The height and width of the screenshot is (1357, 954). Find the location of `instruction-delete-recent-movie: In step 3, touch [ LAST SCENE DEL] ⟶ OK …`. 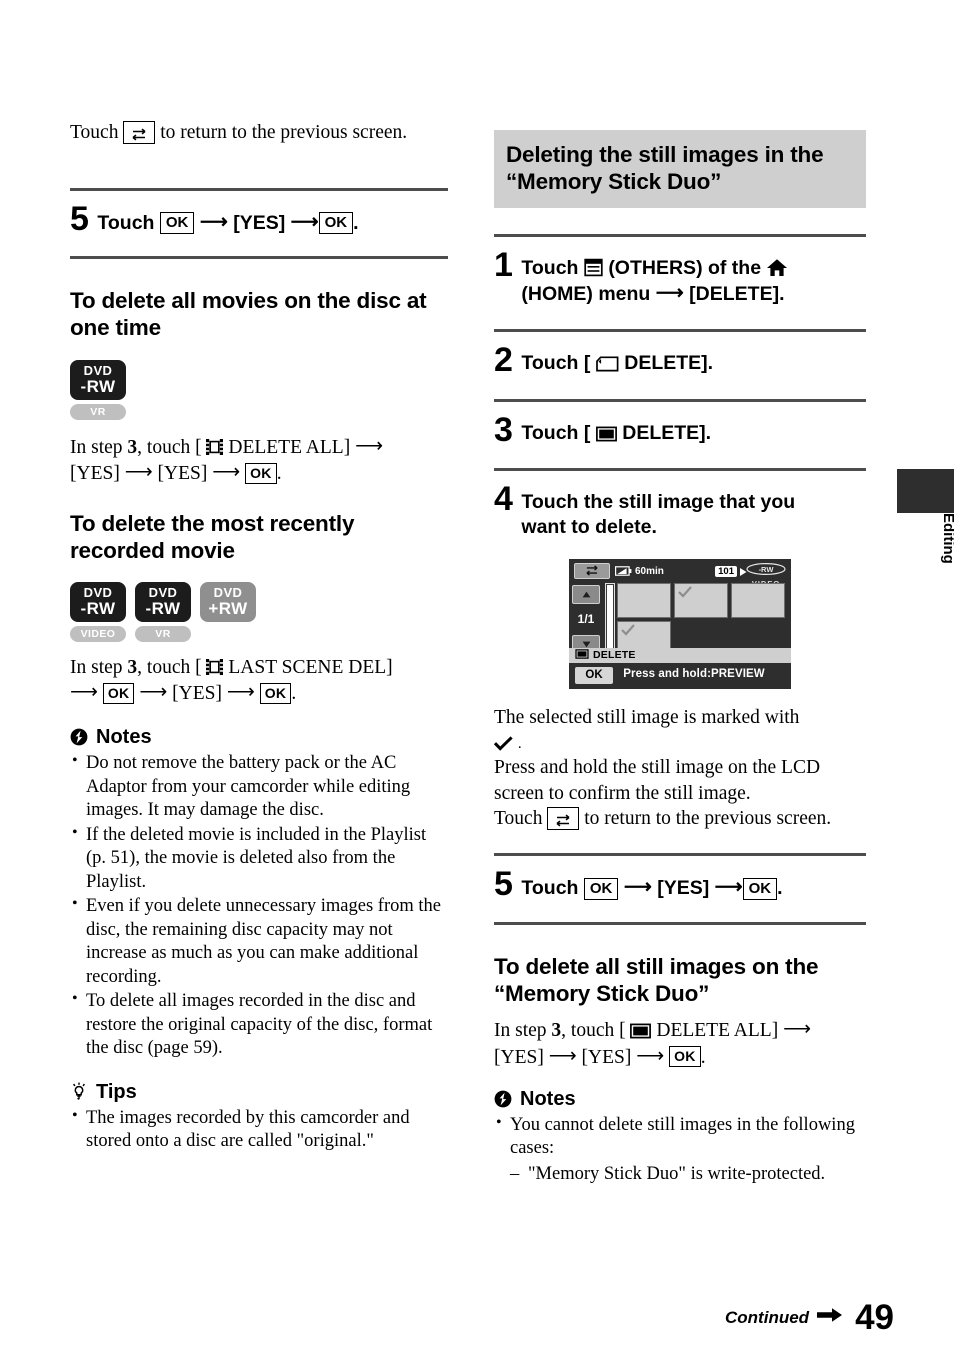

instruction-delete-recent-movie: In step 3, touch [ LAST SCENE DEL] ⟶ OK … is located at coordinates (259, 680).